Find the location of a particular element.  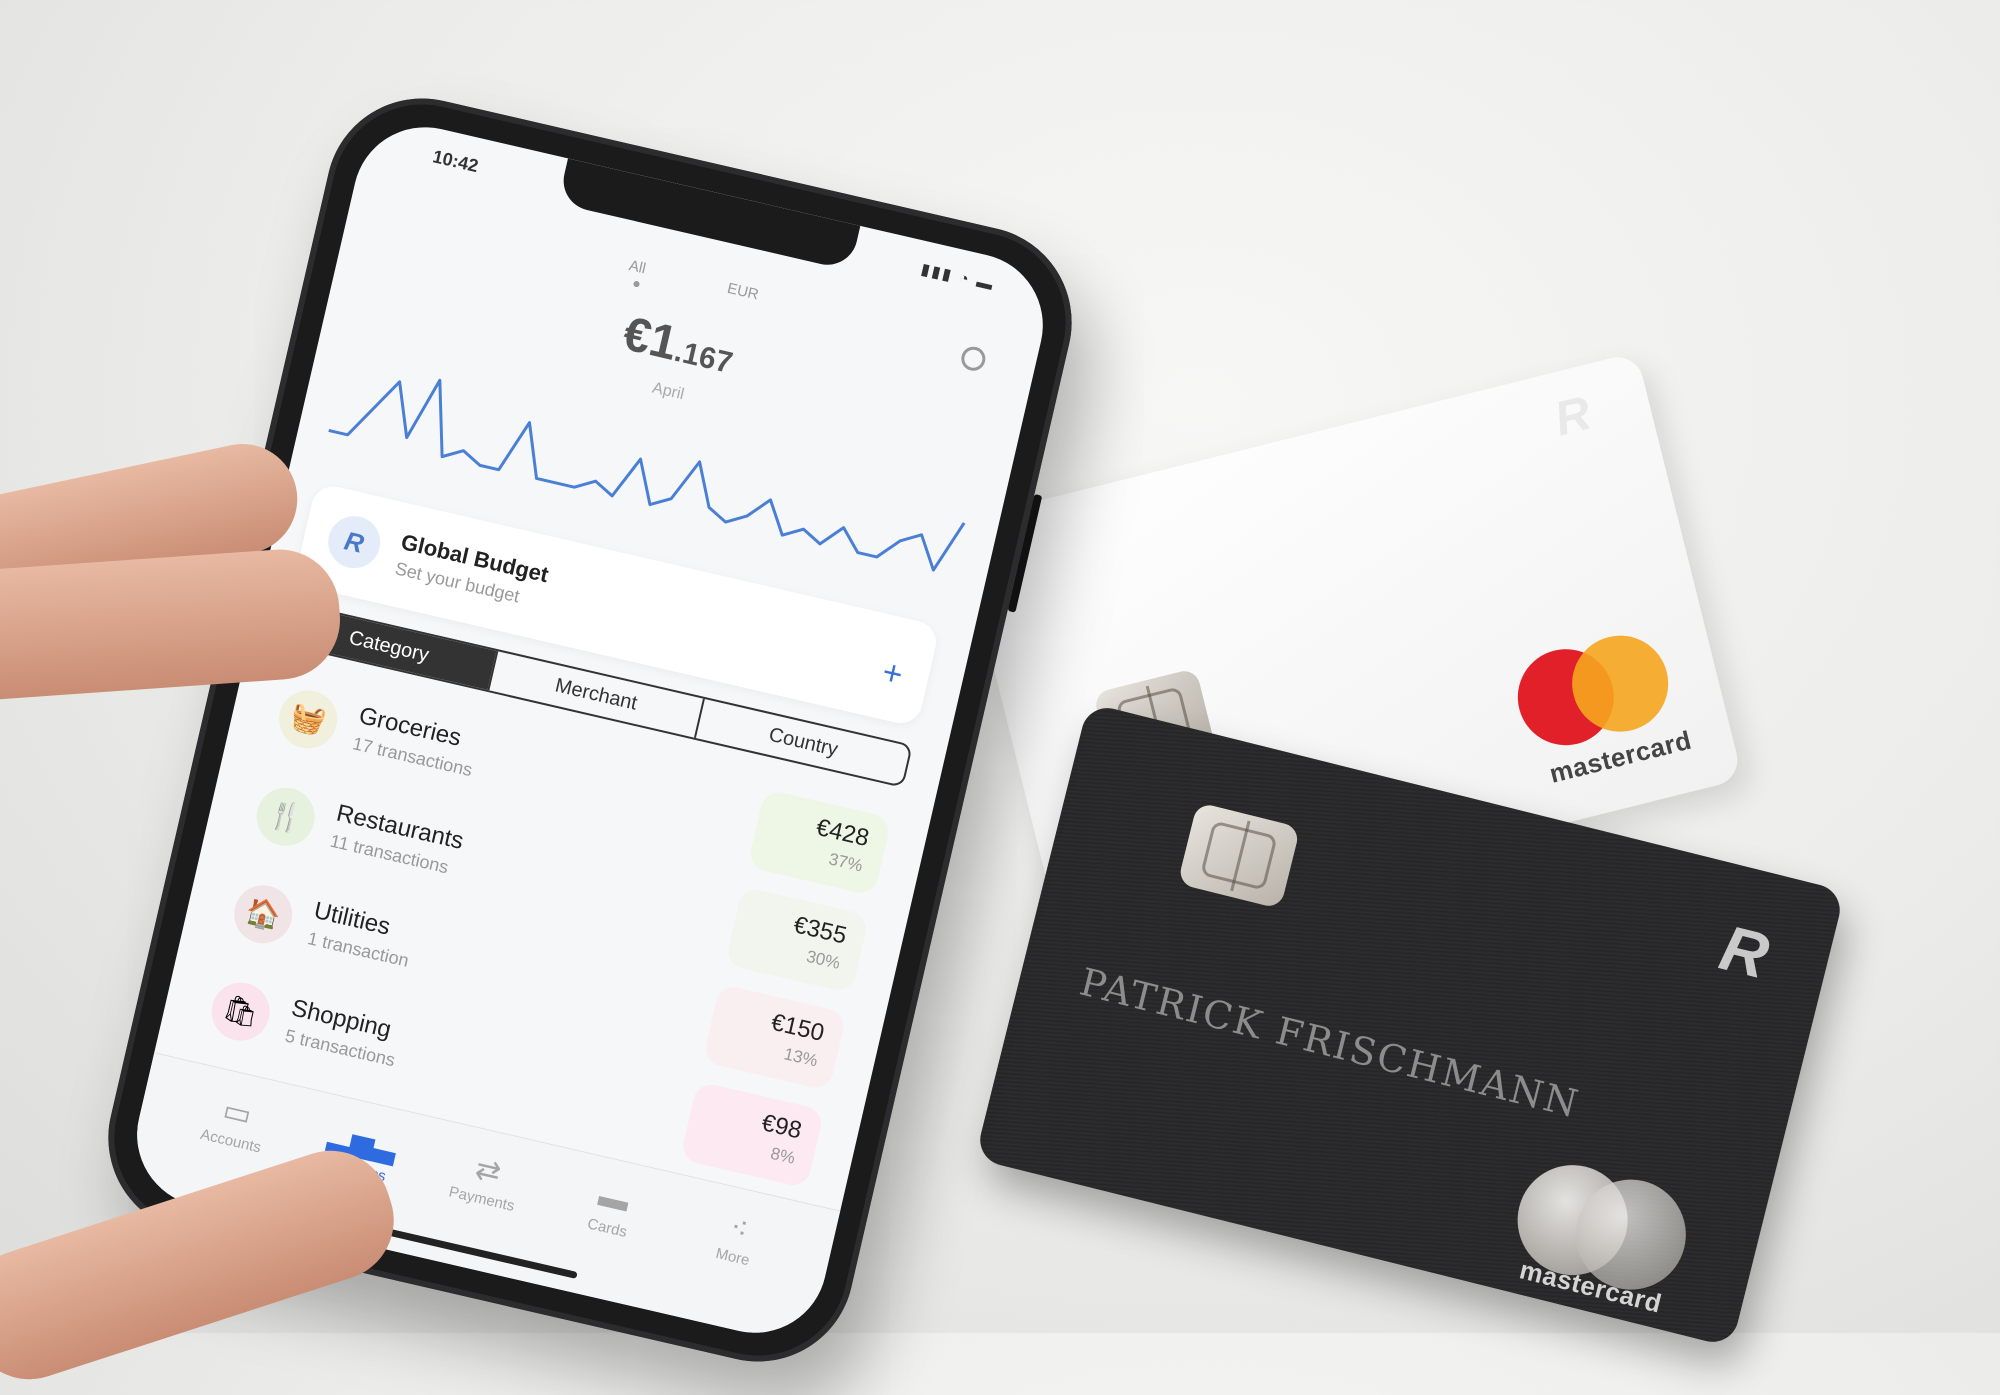

category-icon: 🍴 is located at coordinates (285, 816).